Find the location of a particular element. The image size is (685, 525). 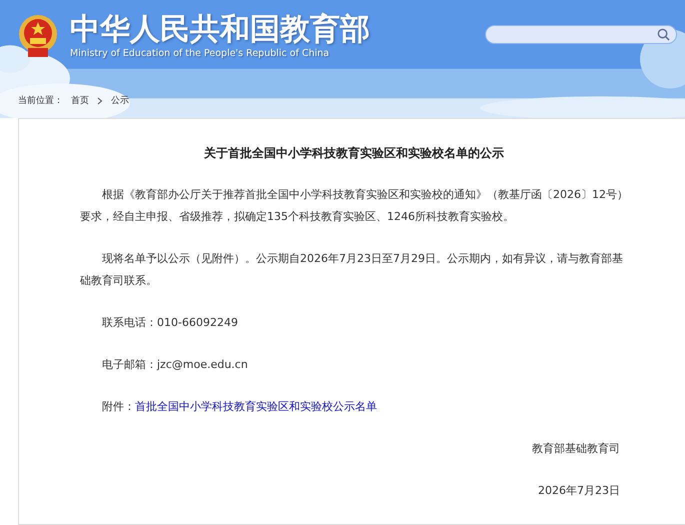

paragraph: 现将名单予以公示（见附件）。公示期自2026年7月23日至7月29日。公示期内，如有异议，请与教育部基础教育司联系。 is located at coordinates (352, 270).